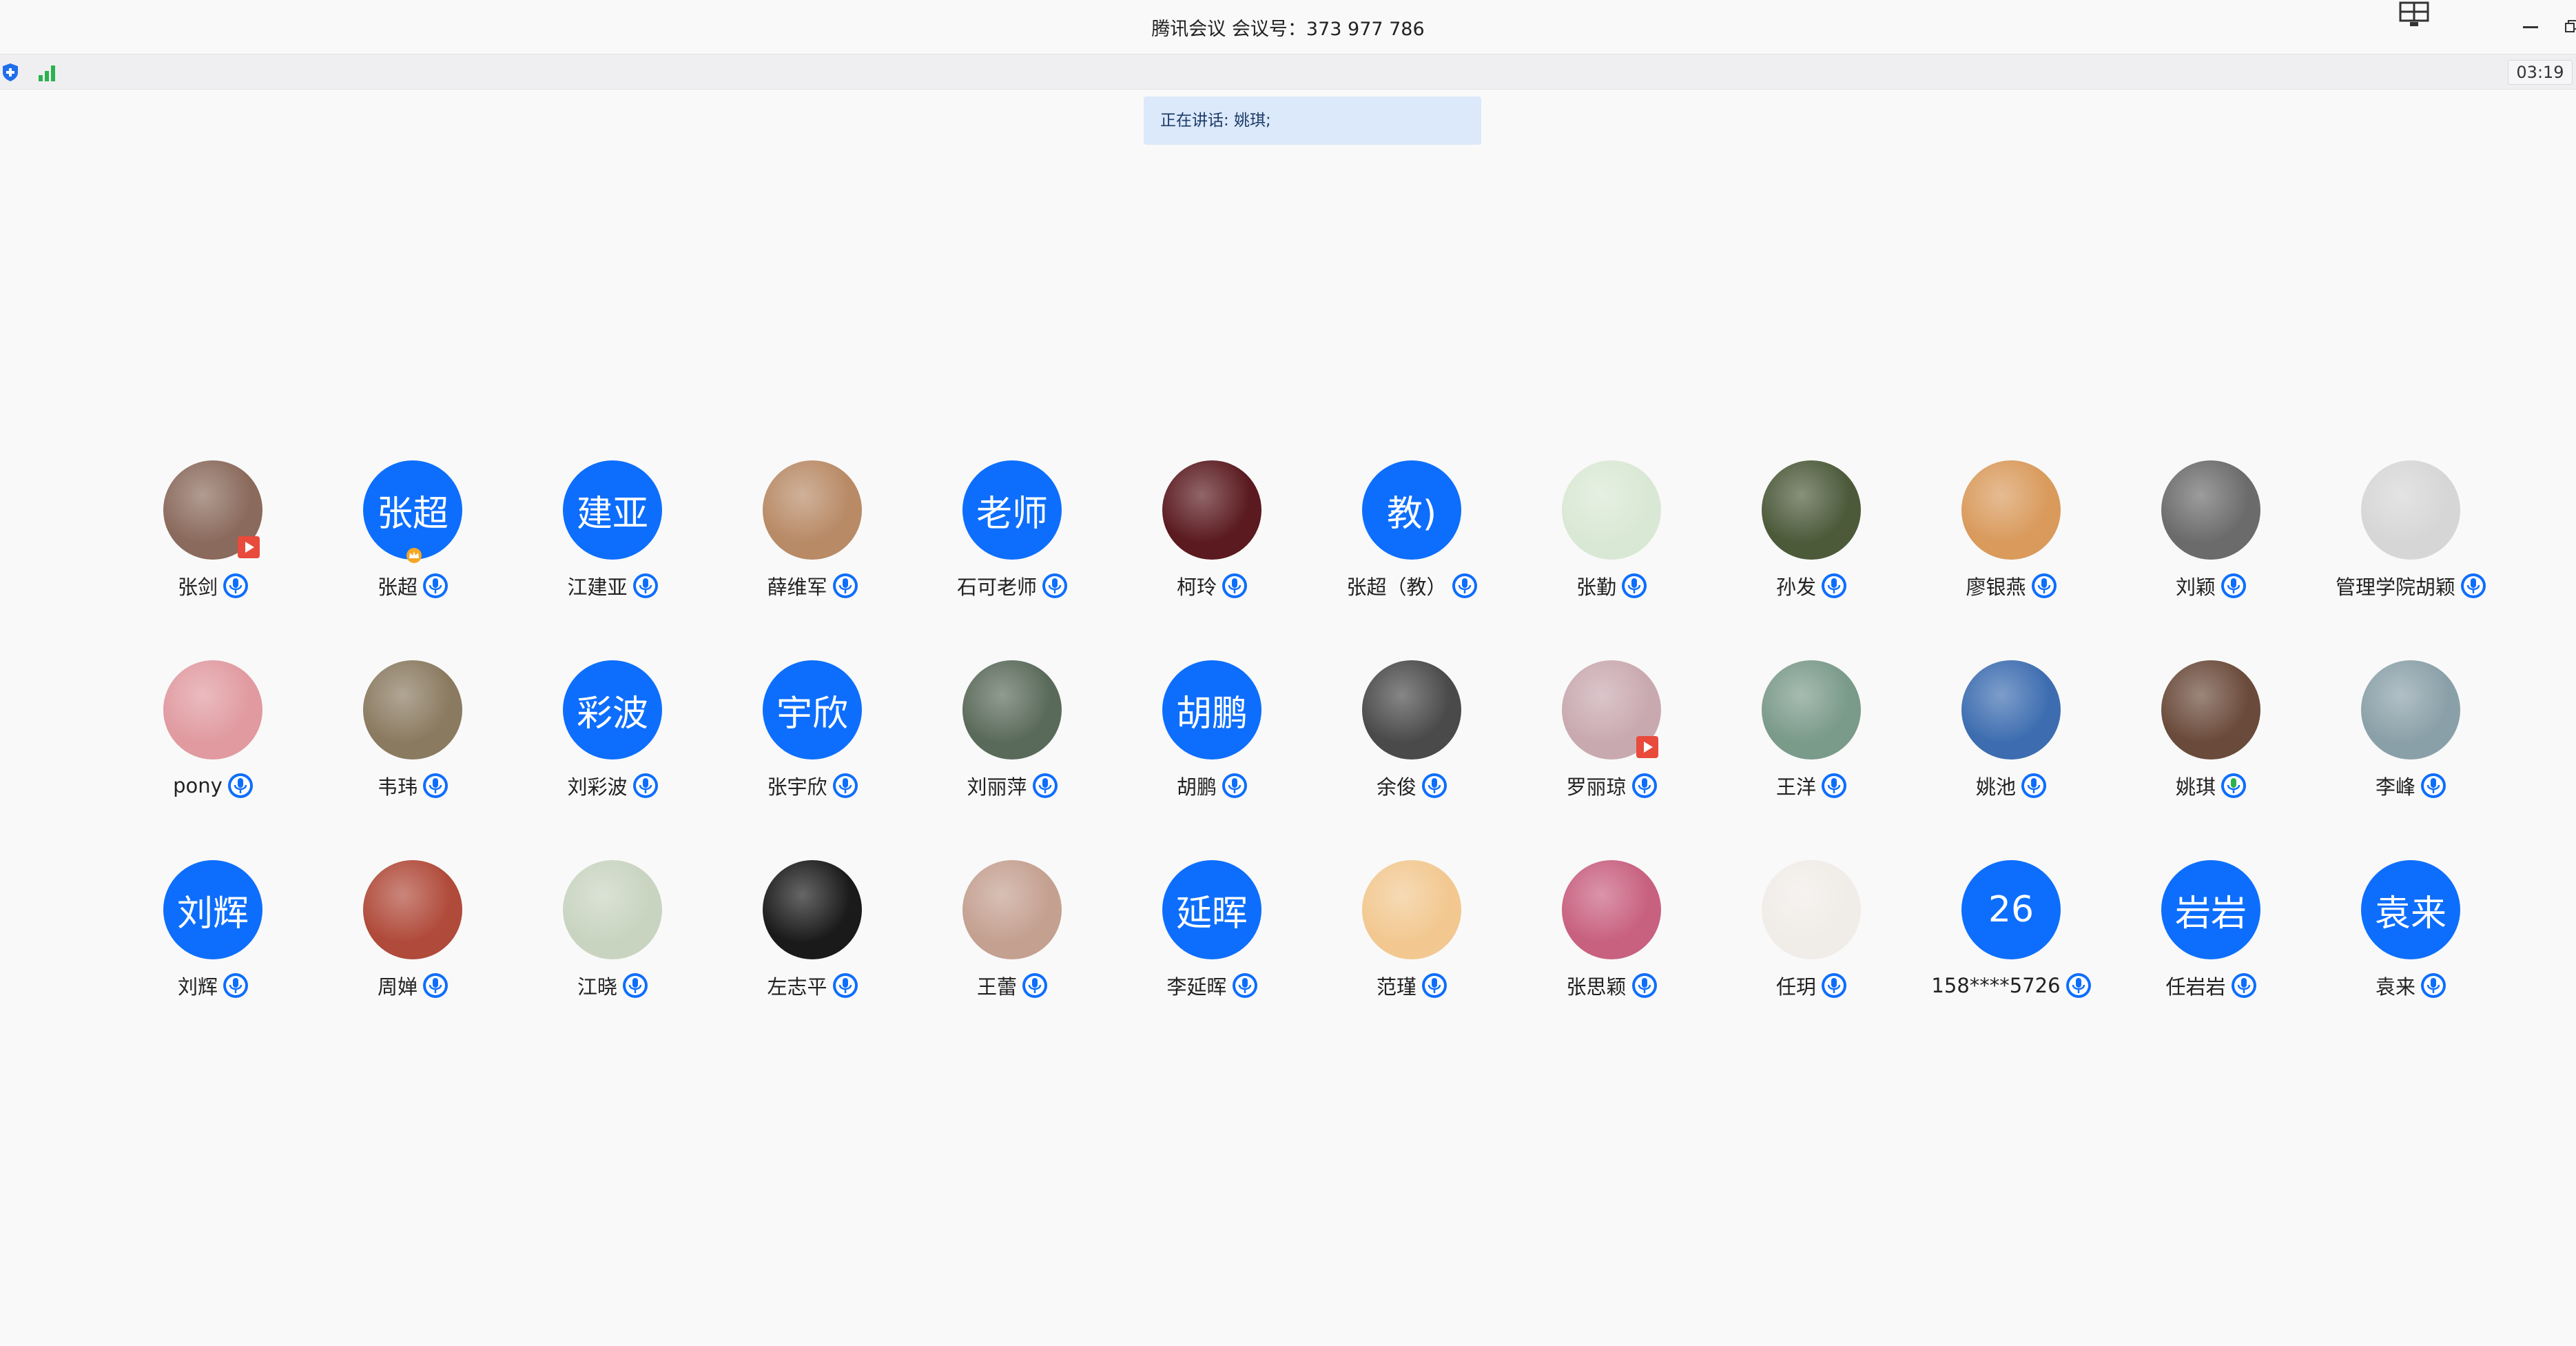 The width and height of the screenshot is (2576, 1346). I want to click on participant-tile: 江晓, so click(613, 943).